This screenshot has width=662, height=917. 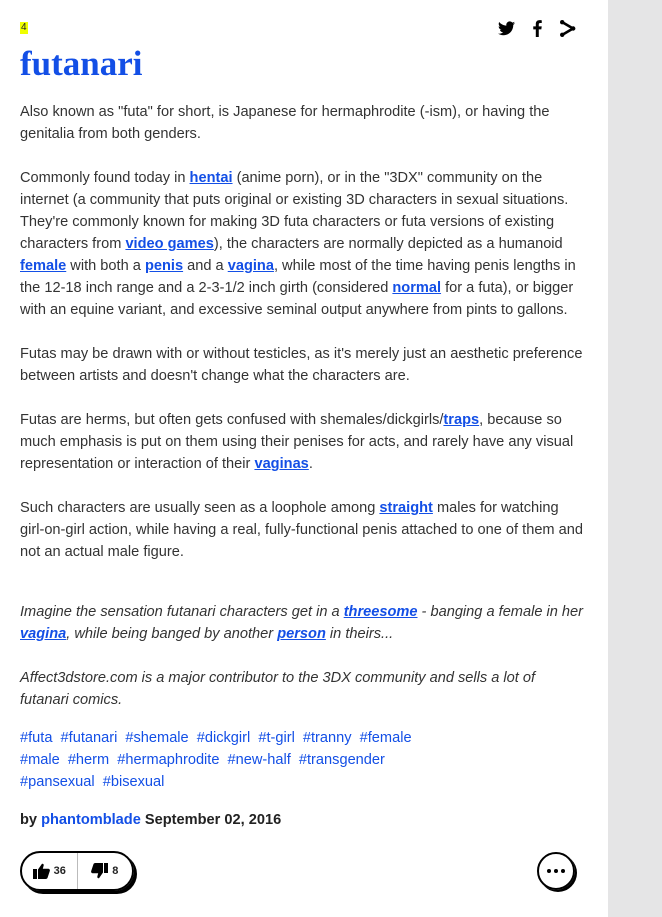 What do you see at coordinates (259, 760) in the screenshot?
I see `tag-link: #new-half` at bounding box center [259, 760].